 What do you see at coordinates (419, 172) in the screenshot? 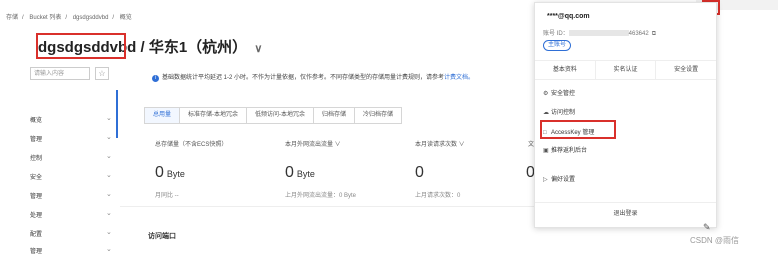
I see `stat-value: 0` at bounding box center [419, 172].